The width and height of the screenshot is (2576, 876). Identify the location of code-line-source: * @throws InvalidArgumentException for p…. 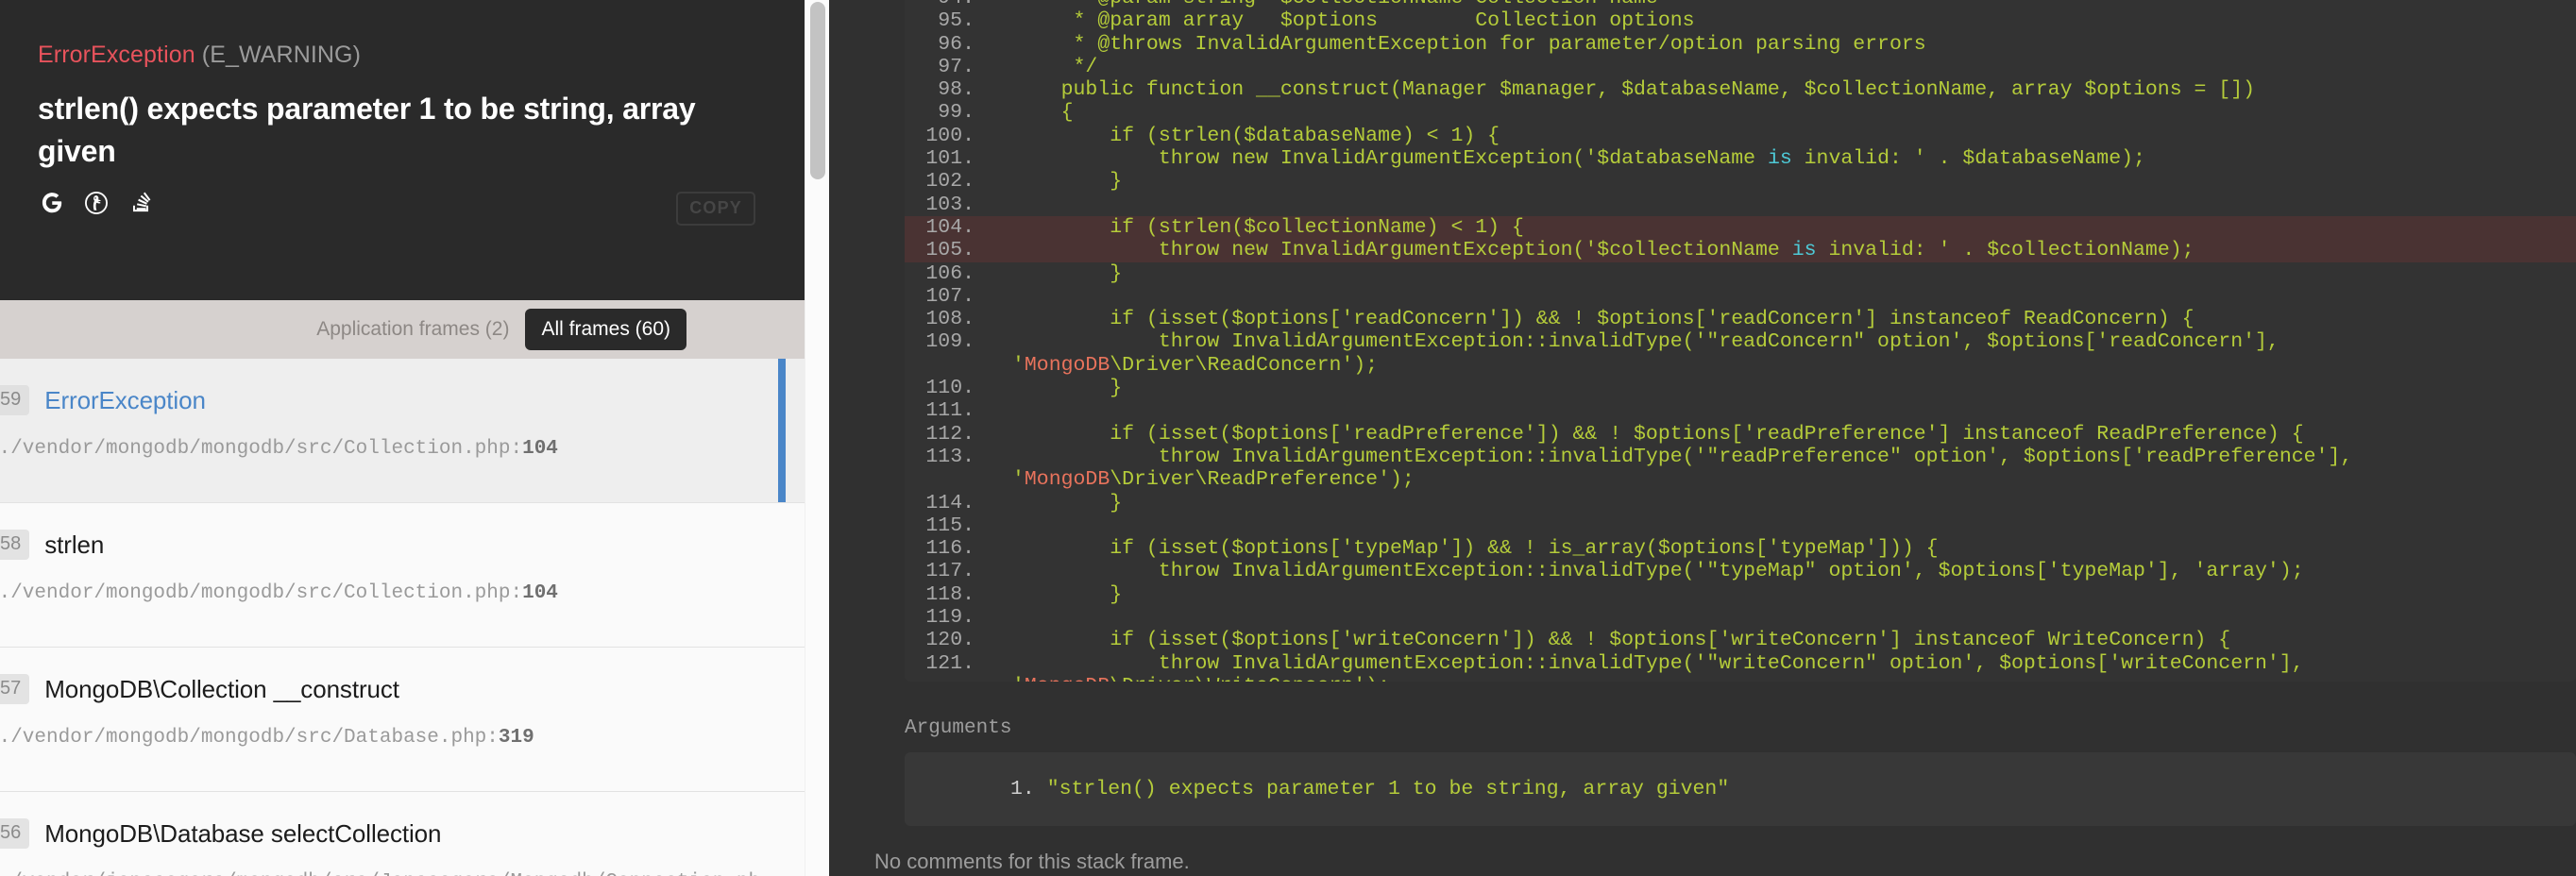
(1469, 44).